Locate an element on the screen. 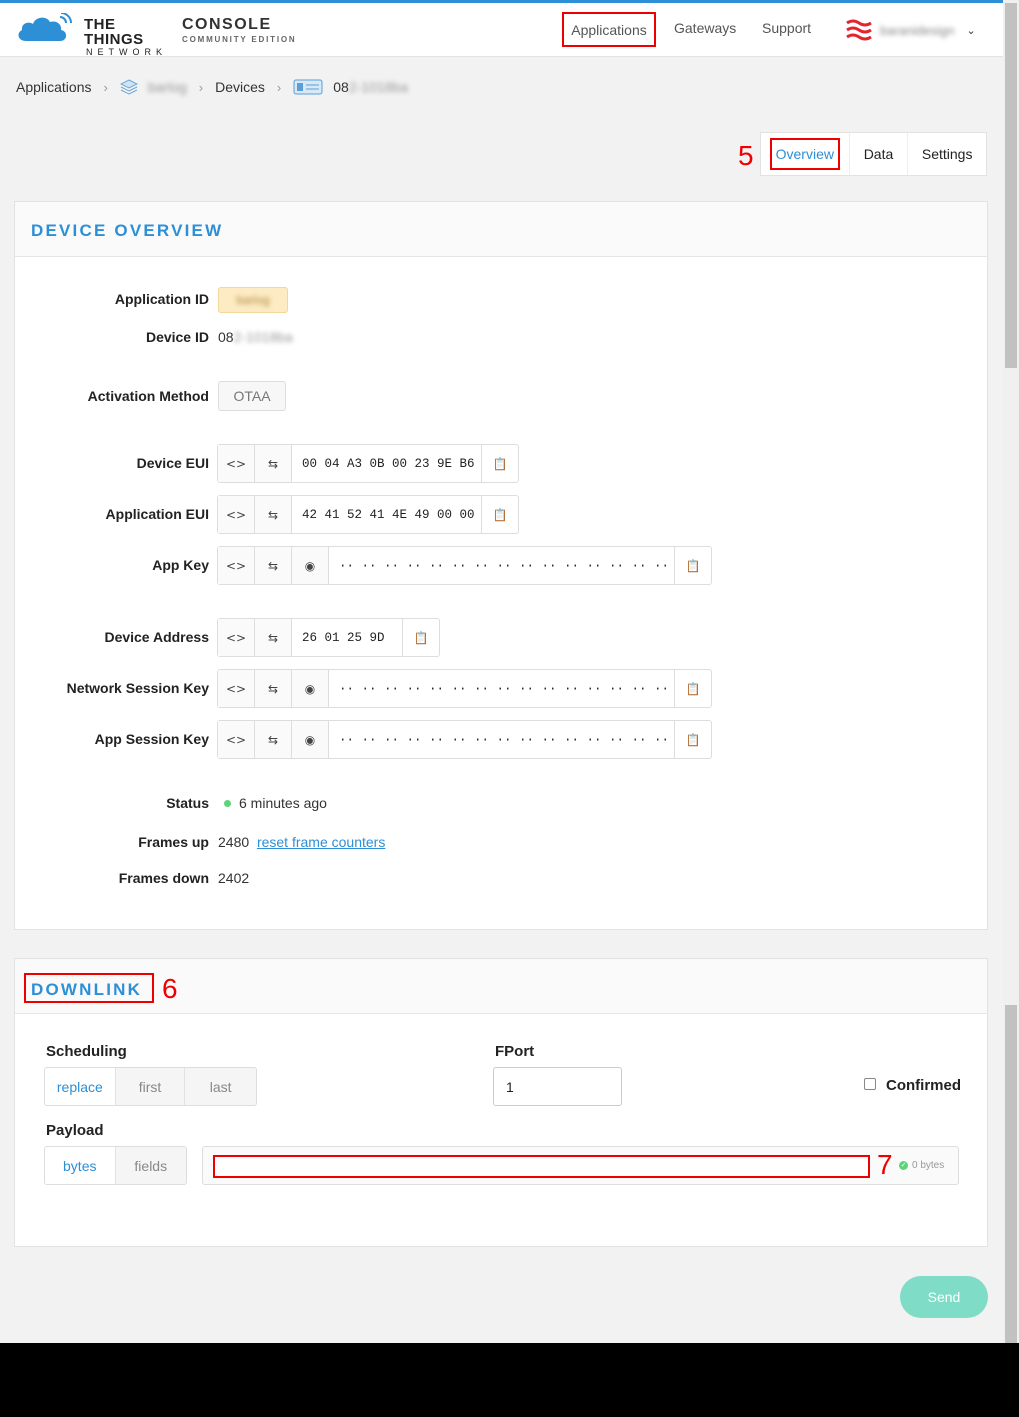  payload-mode-selector: bytes fields is located at coordinates (115, 1165).